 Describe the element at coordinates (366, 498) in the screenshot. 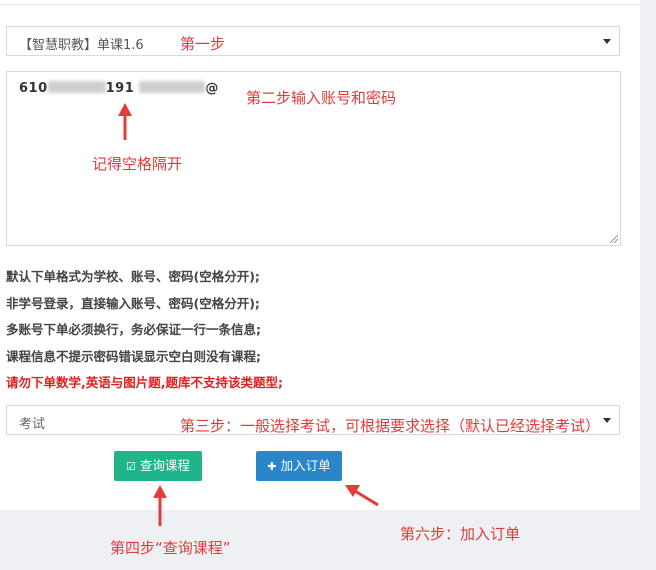

I see `arrow-diagonal-icon` at that location.